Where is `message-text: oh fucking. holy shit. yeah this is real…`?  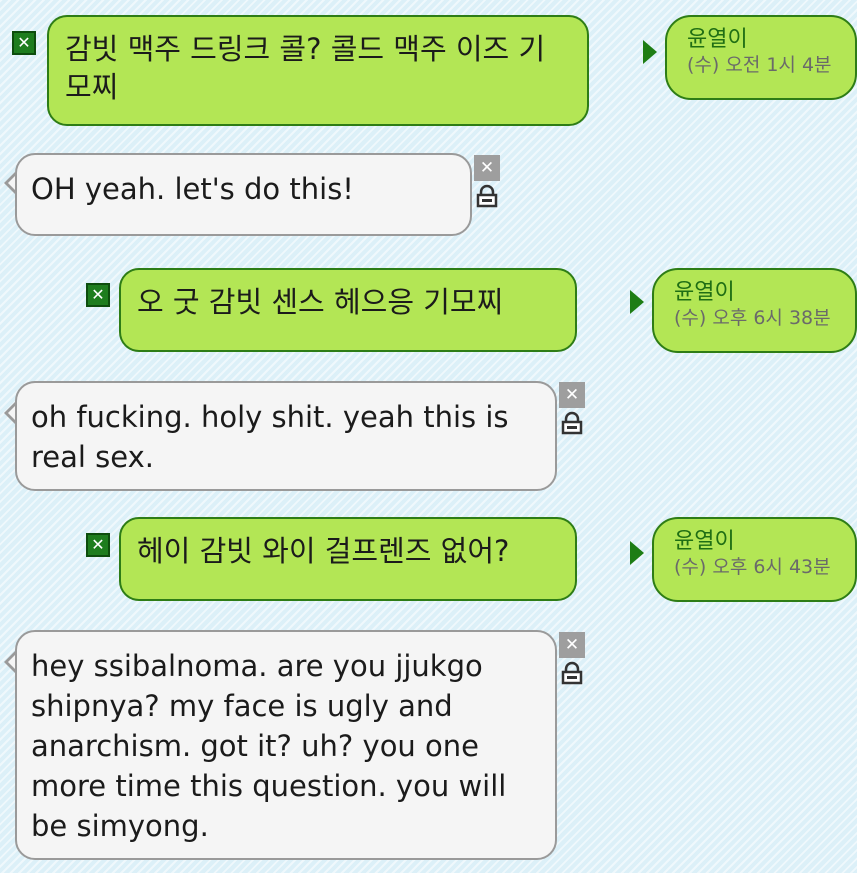 message-text: oh fucking. holy shit. yeah this is real… is located at coordinates (270, 437).